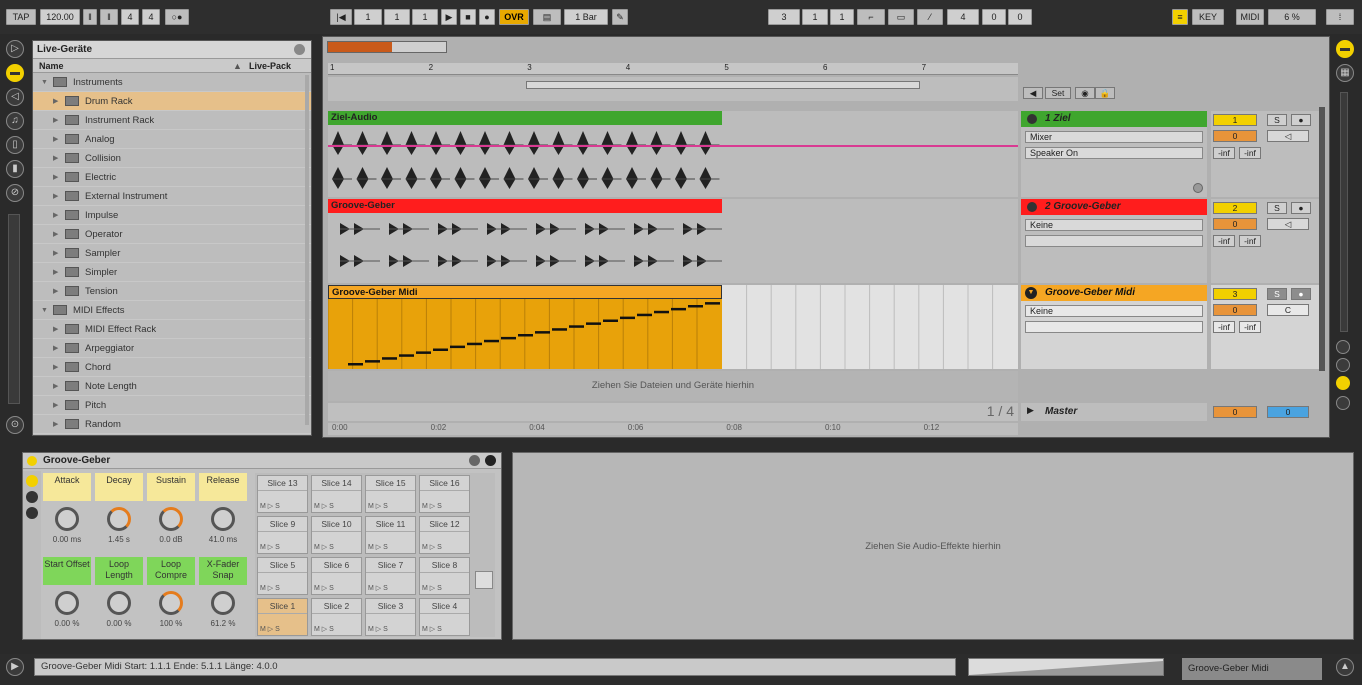 Image resolution: width=1362 pixels, height=685 pixels. What do you see at coordinates (1235, 136) in the screenshot?
I see `track-1-volume: 0` at bounding box center [1235, 136].